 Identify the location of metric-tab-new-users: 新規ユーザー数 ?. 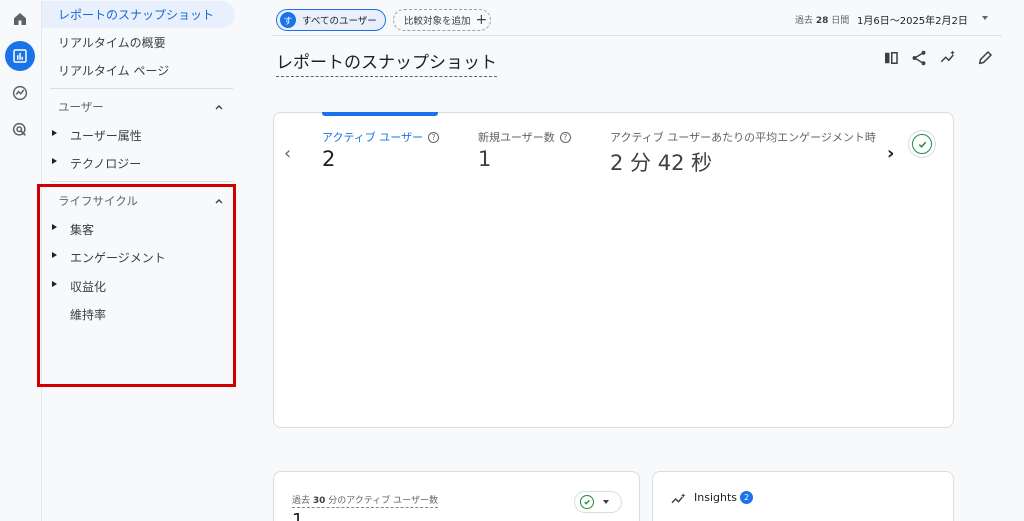
(524, 137).